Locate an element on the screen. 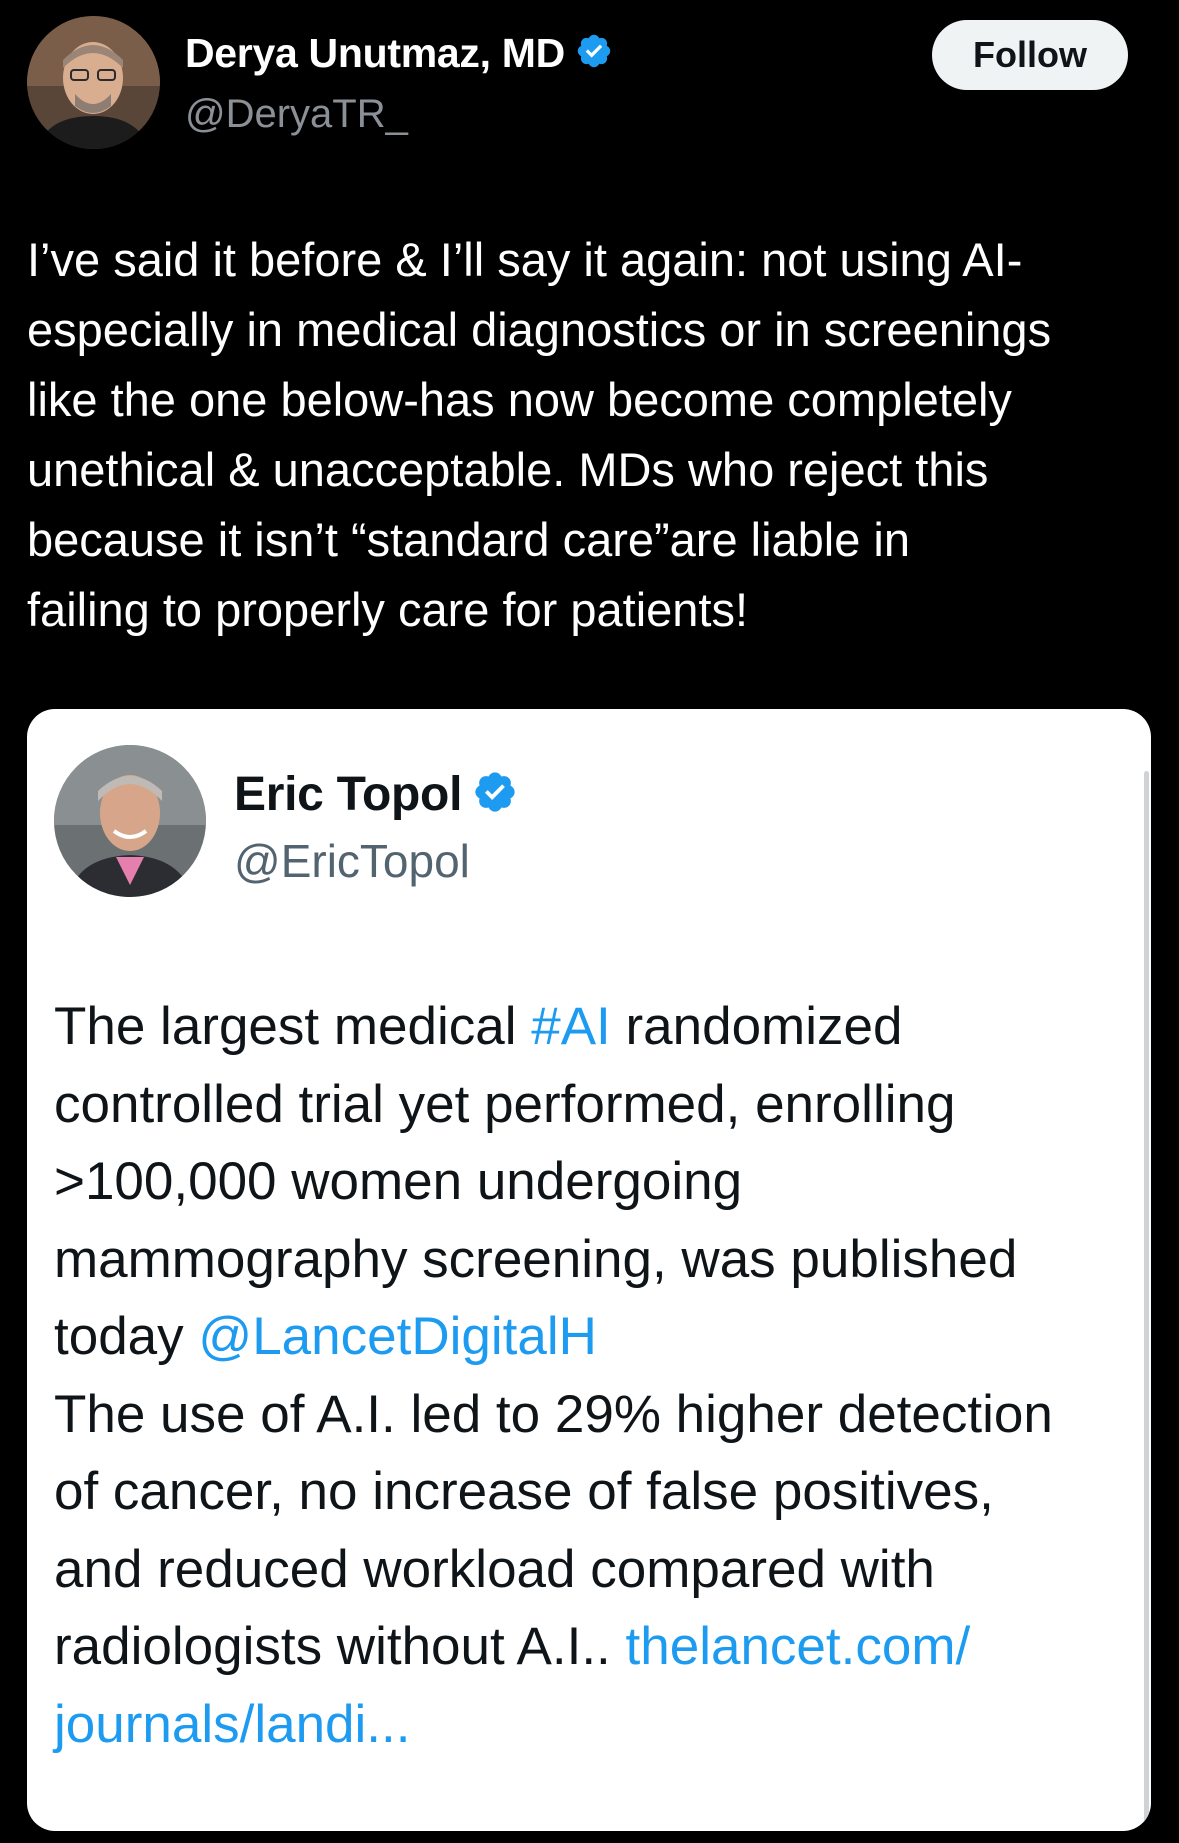 The width and height of the screenshot is (1179, 1843). mention-link: @LancetDigitalH is located at coordinates (397, 1336).